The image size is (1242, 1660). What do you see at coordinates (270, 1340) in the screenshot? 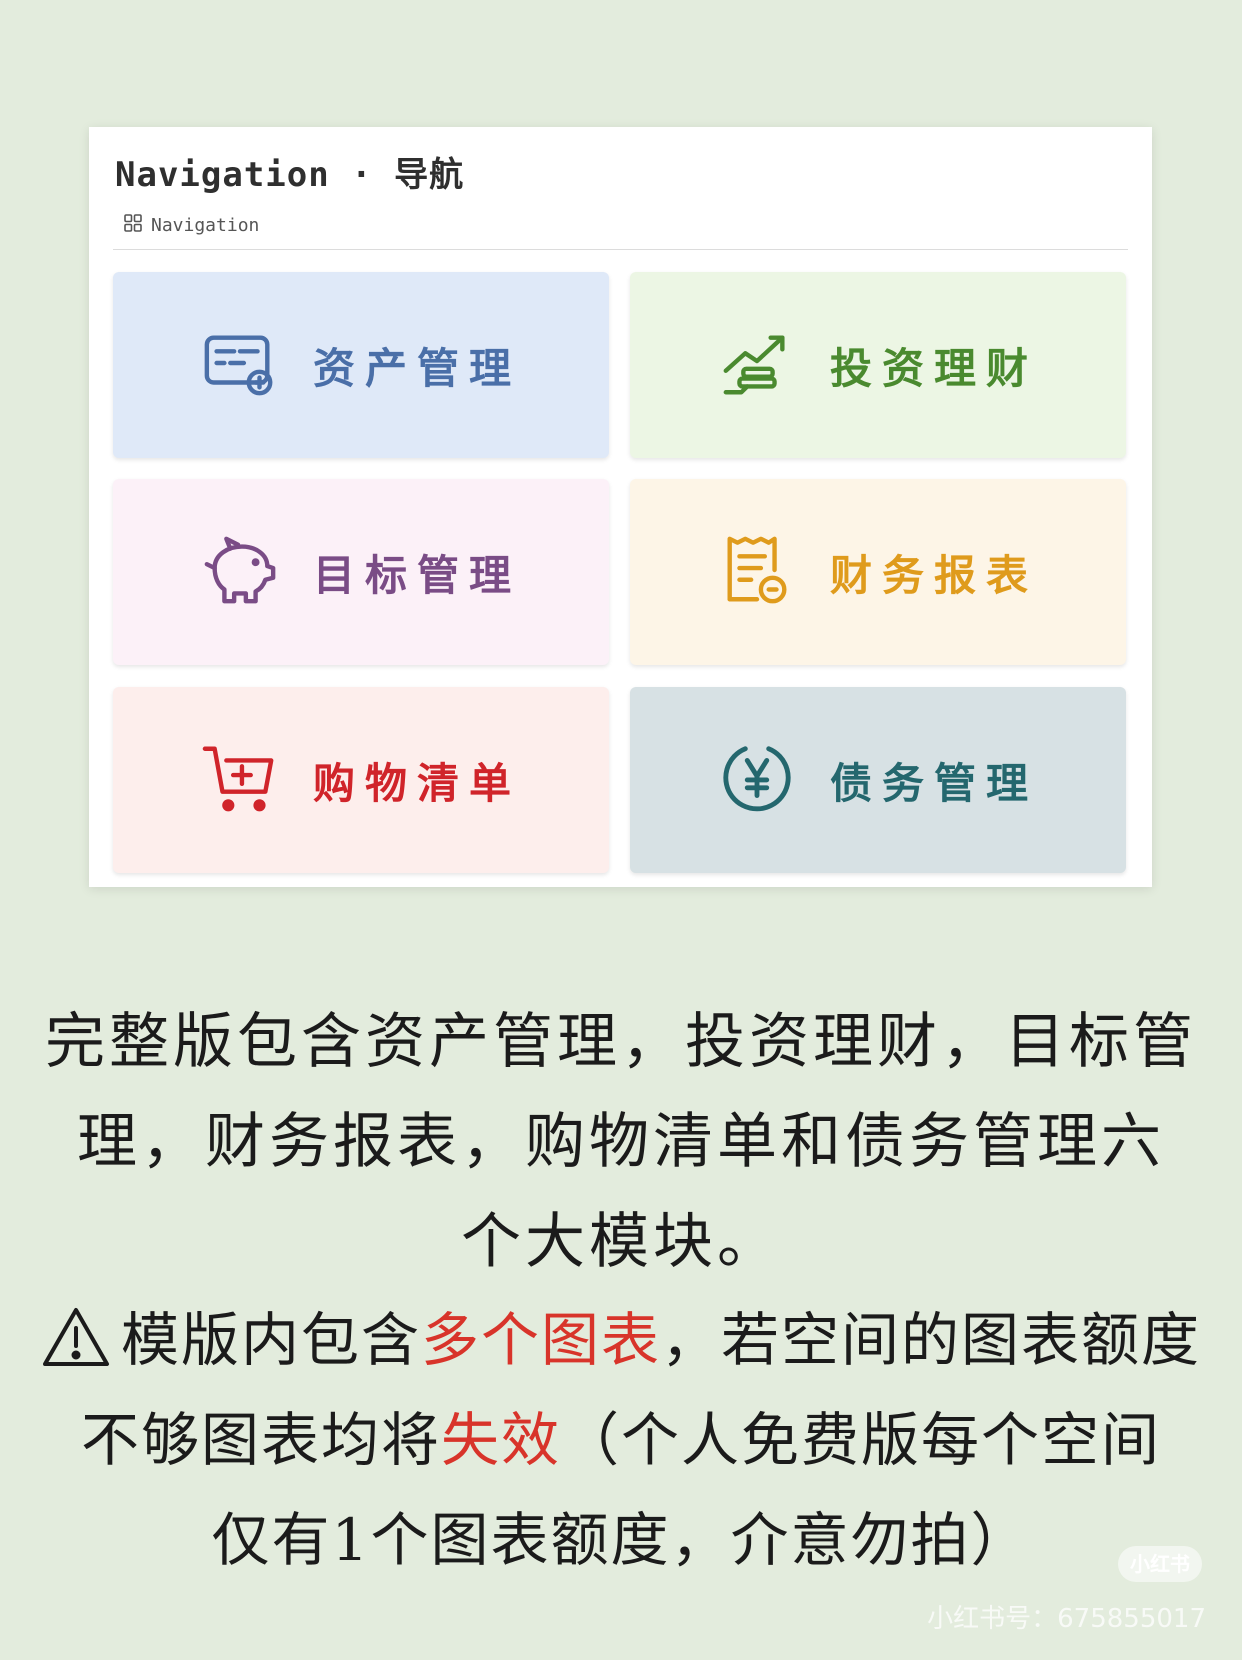
I see `warning-text: 模版内包含` at bounding box center [270, 1340].